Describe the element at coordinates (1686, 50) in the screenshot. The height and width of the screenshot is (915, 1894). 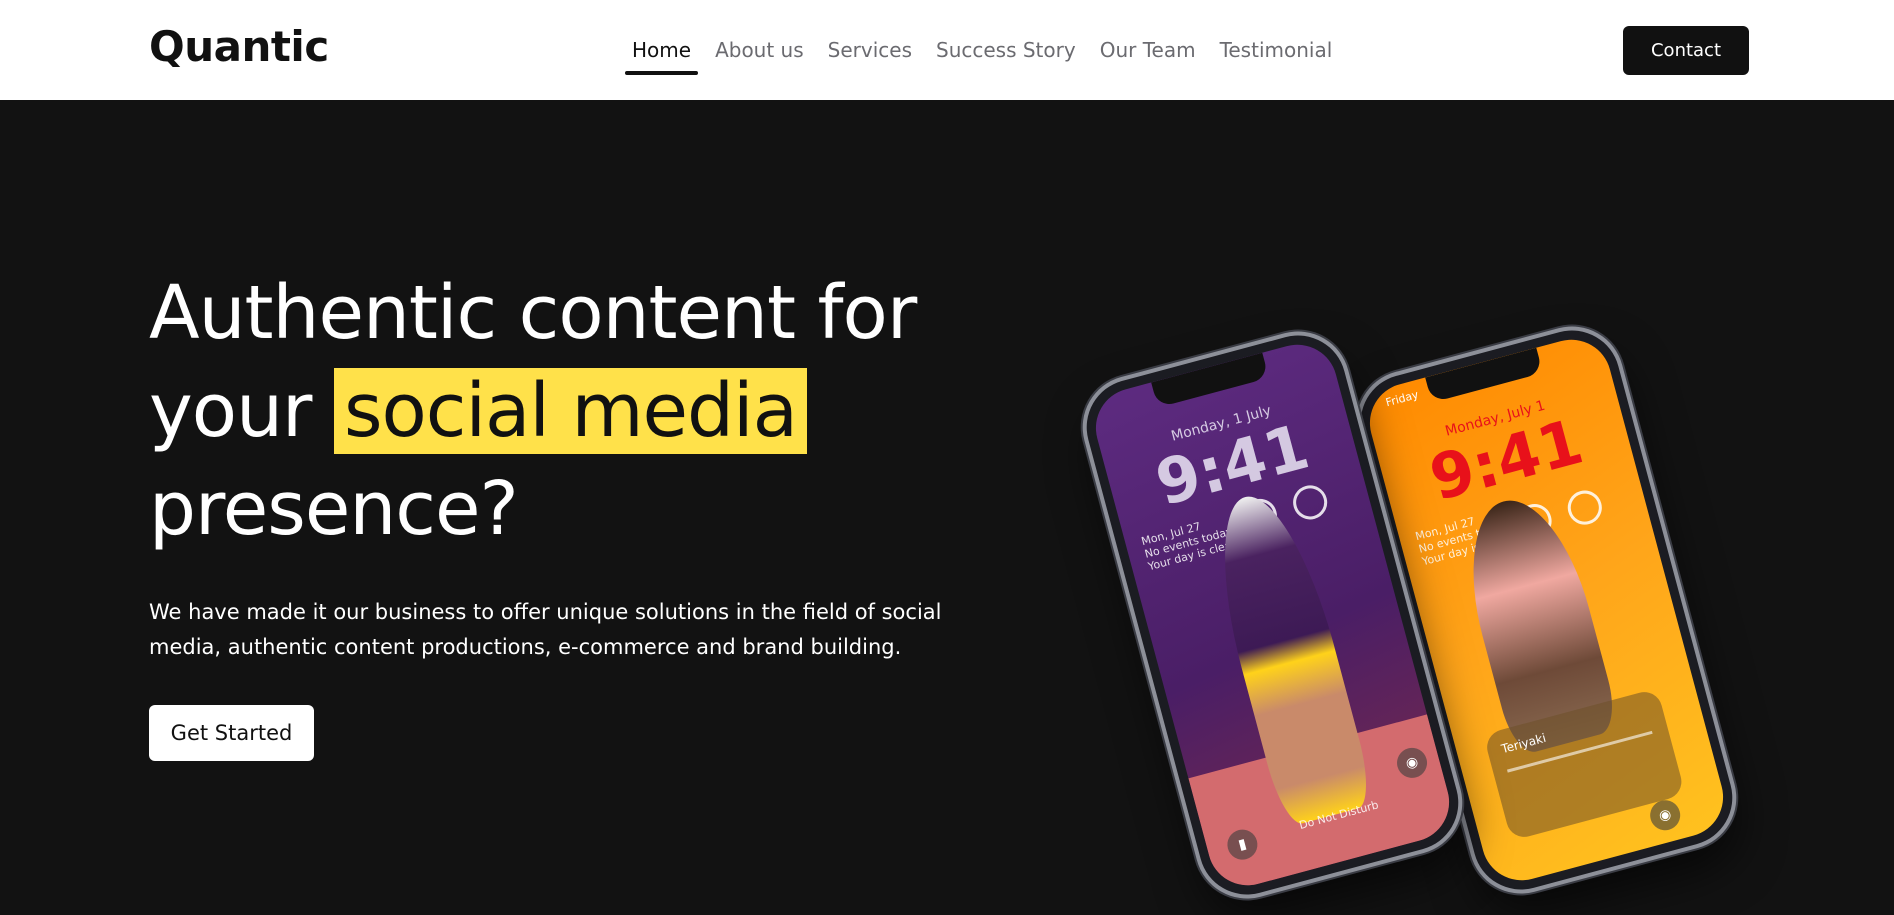
I see `contact-button: Contact` at that location.